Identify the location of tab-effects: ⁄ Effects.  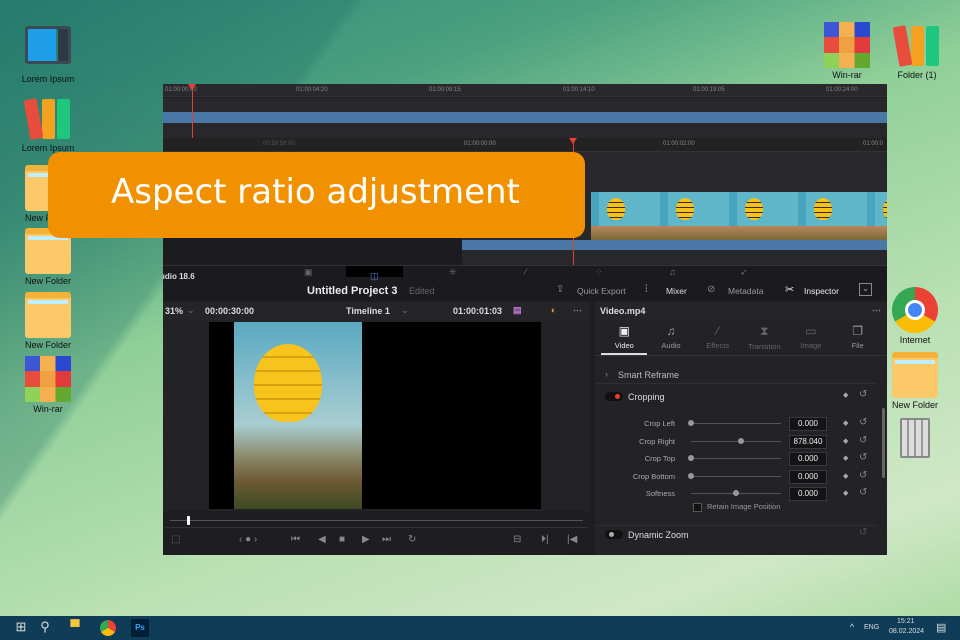
(718, 337).